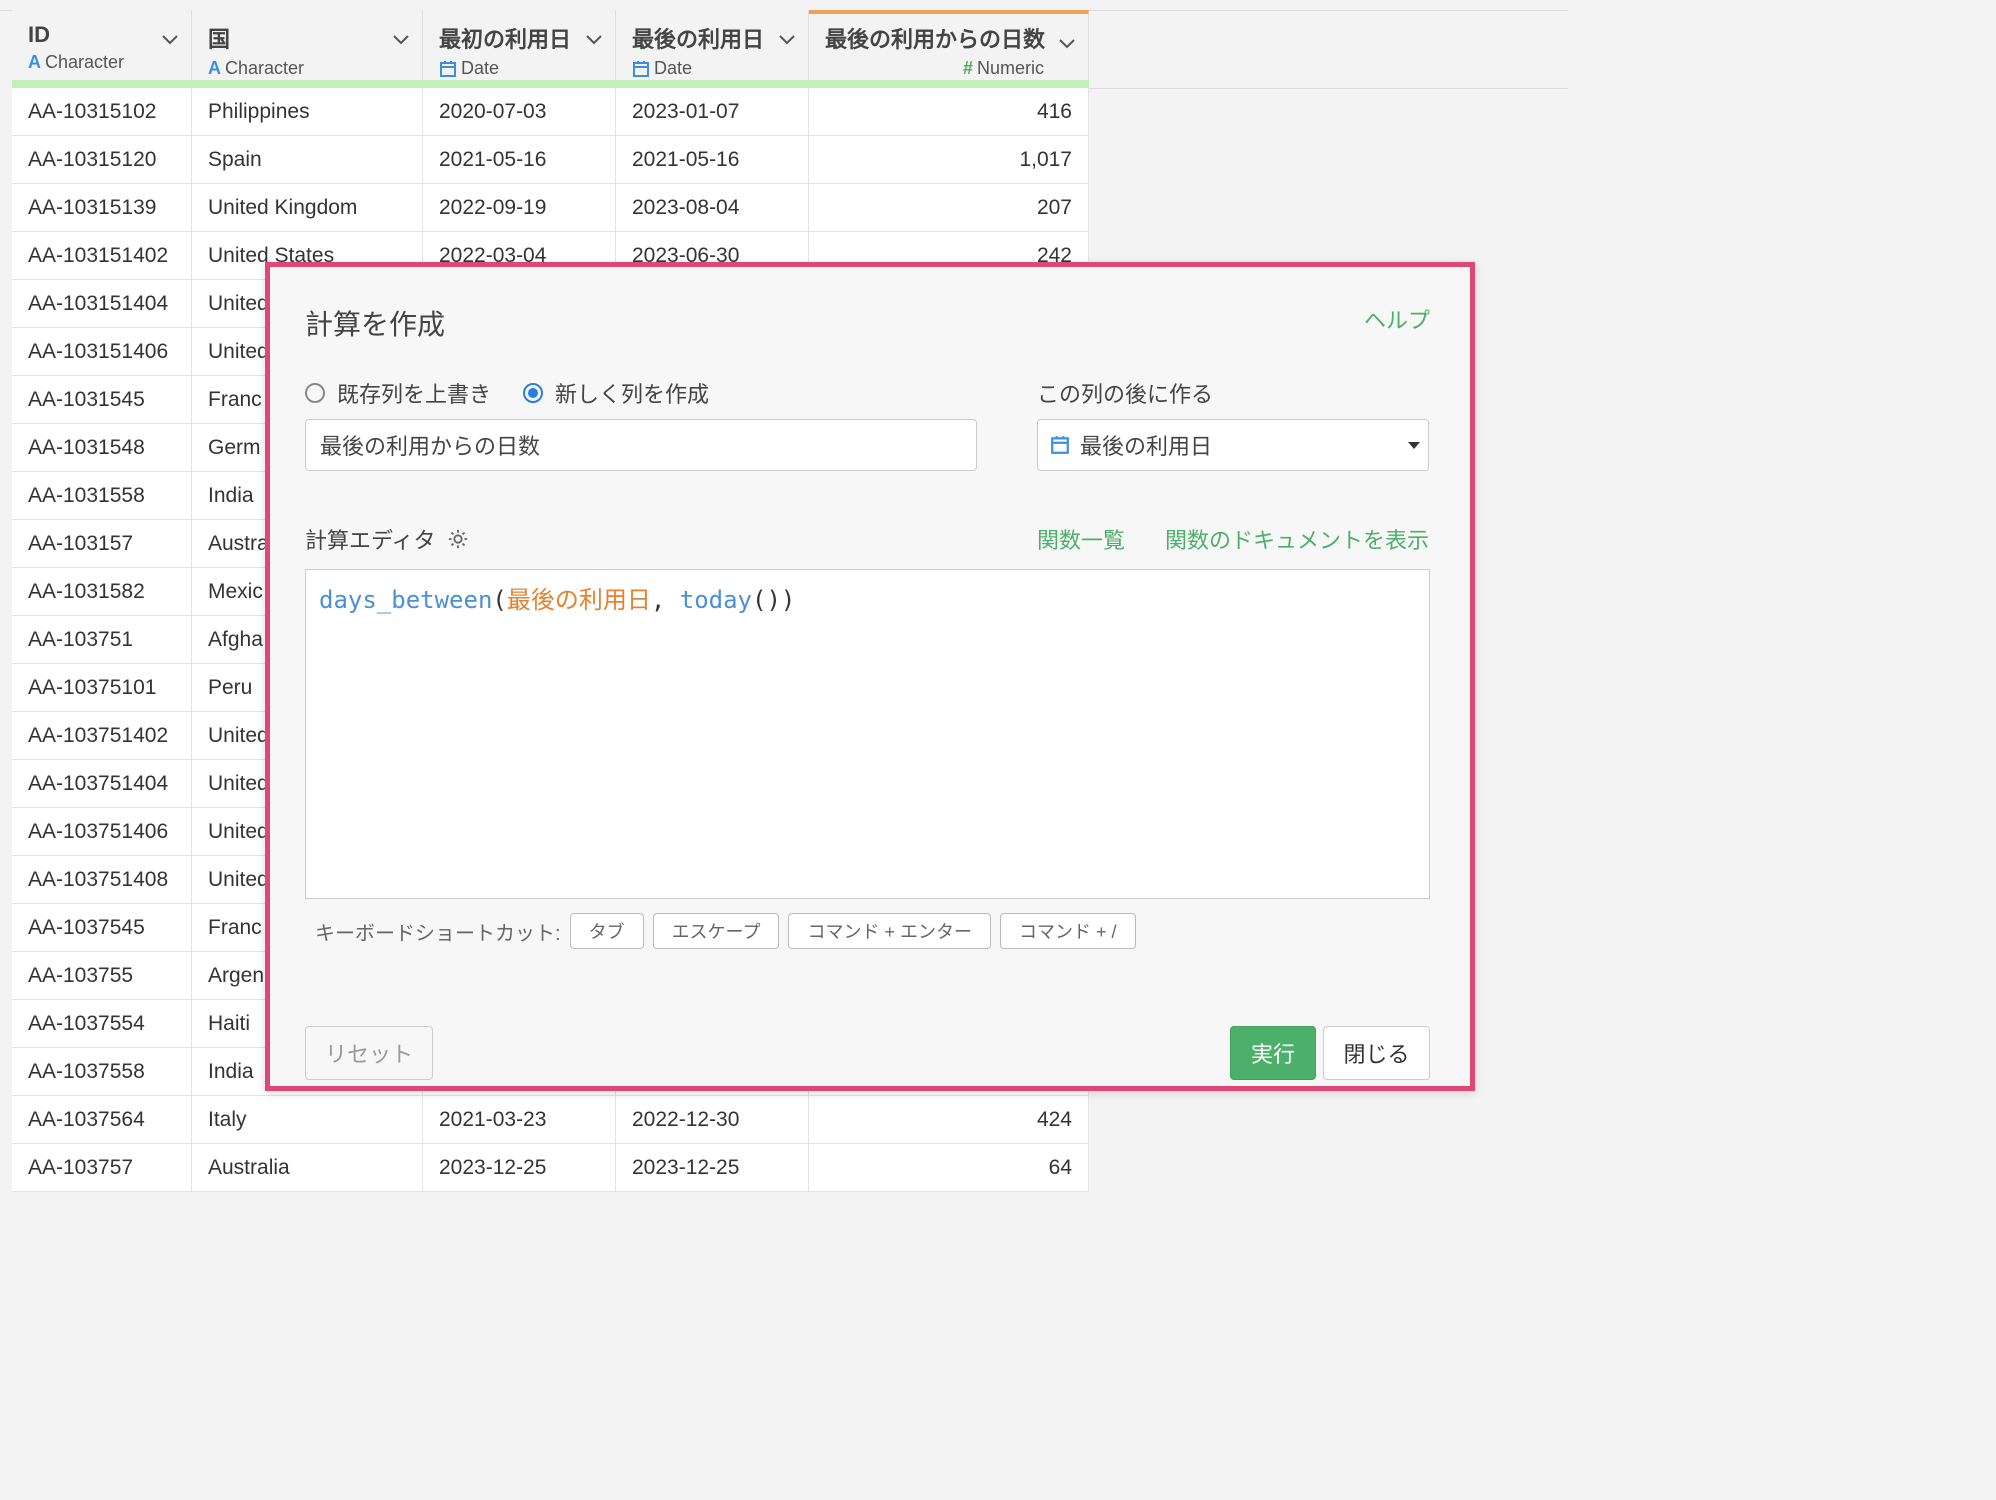 This screenshot has width=1996, height=1500. Describe the element at coordinates (102, 447) in the screenshot. I see `table-cell: AA-1031548` at that location.